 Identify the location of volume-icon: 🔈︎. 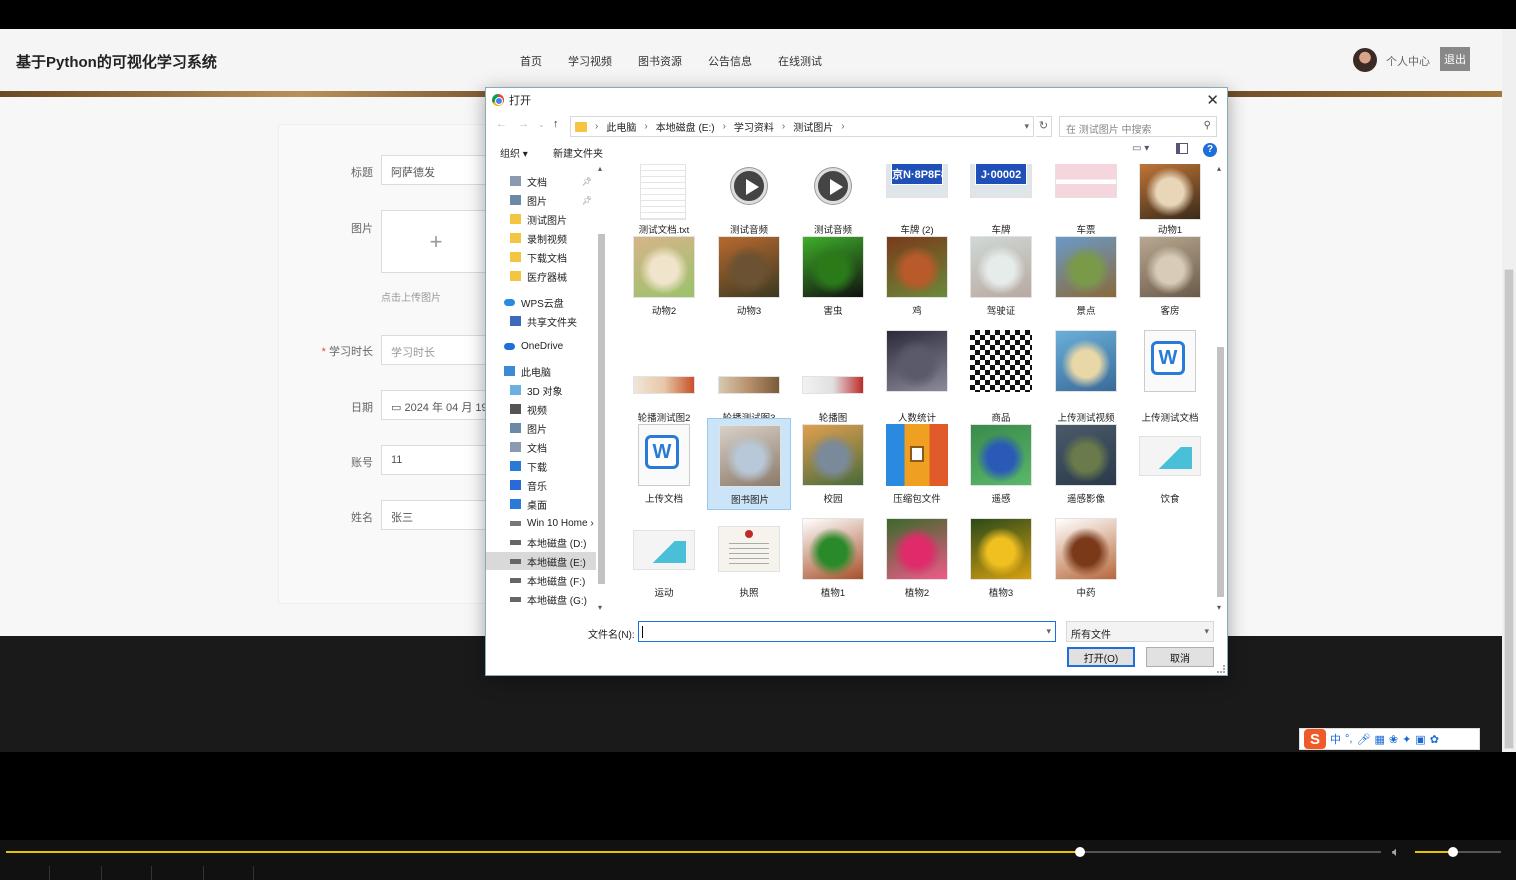
(1396, 852).